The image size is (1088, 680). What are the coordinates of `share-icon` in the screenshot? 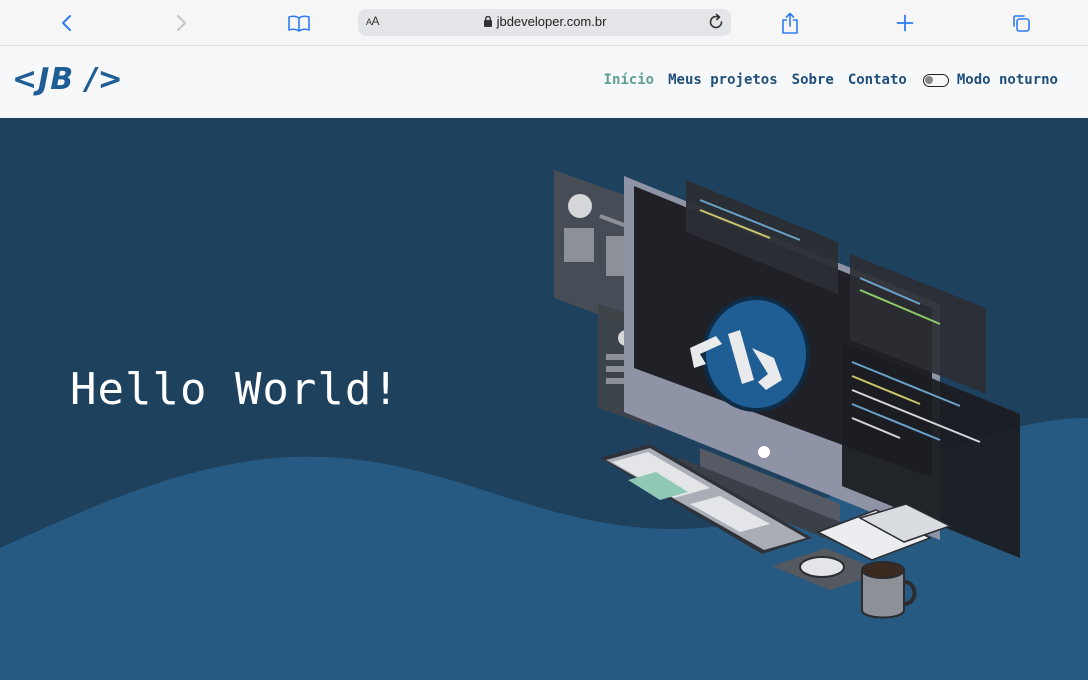 It's located at (790, 23).